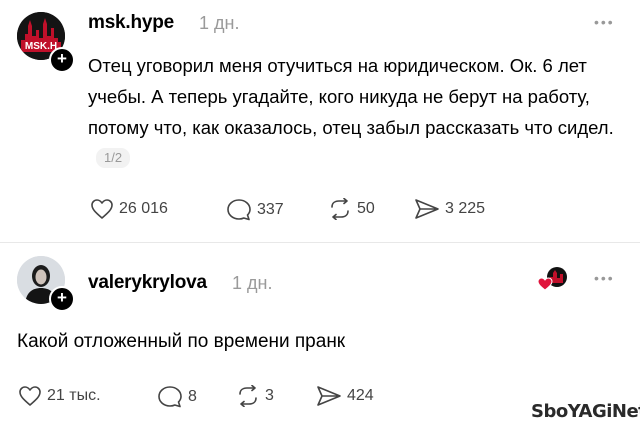  I want to click on reply-username: valerykrylova, so click(147, 283).